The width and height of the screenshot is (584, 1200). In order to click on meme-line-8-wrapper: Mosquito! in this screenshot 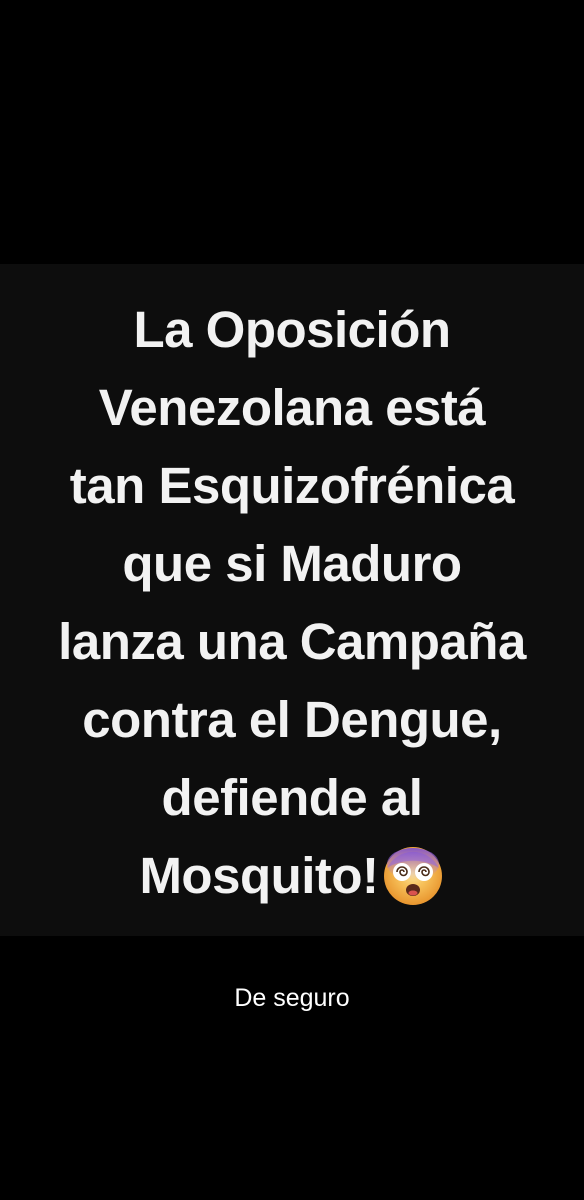, I will do `click(292, 876)`.